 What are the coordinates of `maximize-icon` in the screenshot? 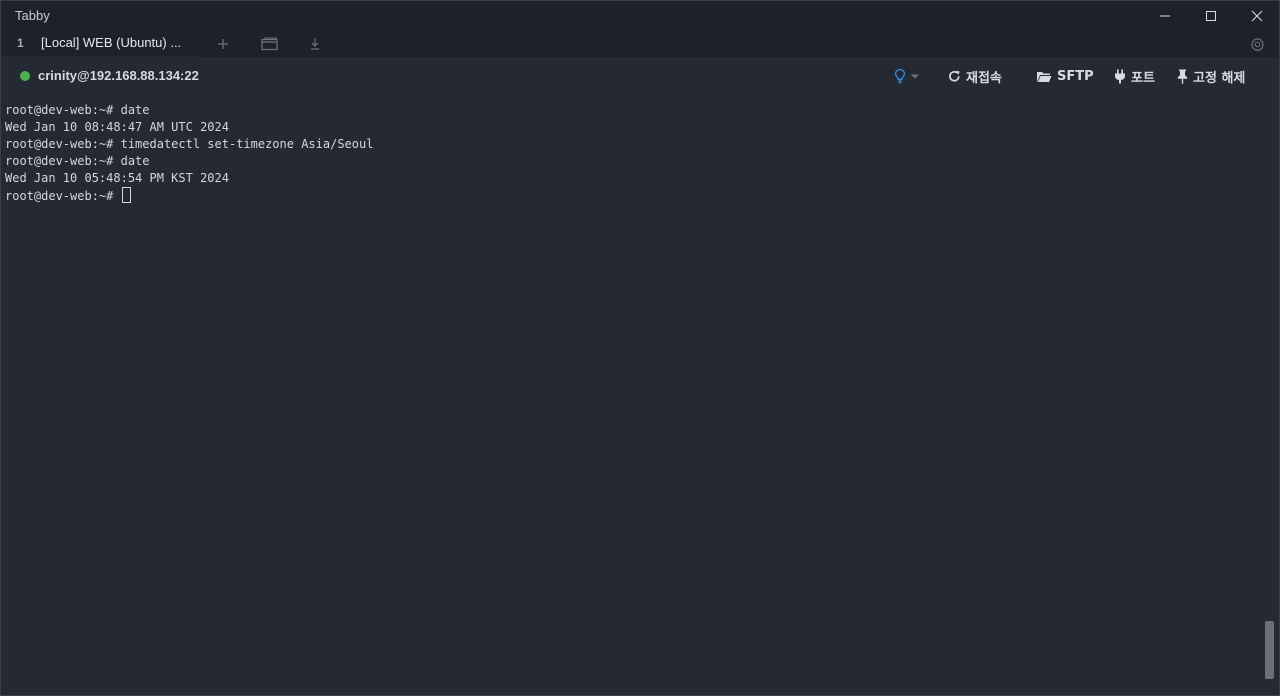 It's located at (1211, 16).